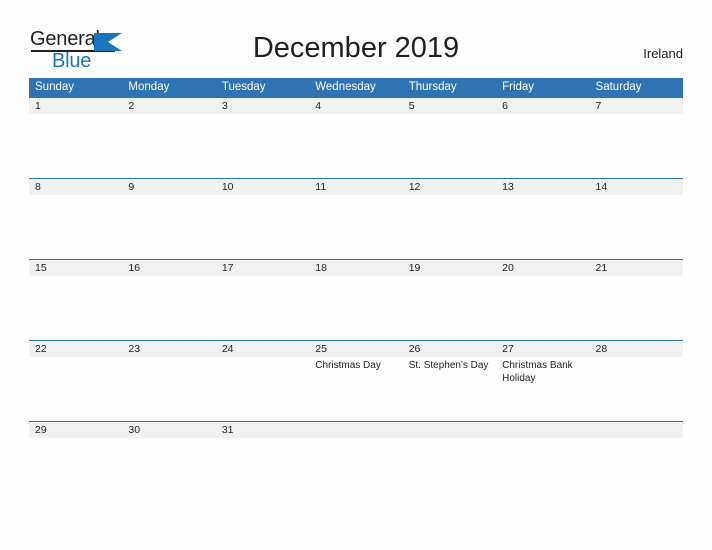  Describe the element at coordinates (542, 300) in the screenshot. I see `day-cell: 20` at that location.